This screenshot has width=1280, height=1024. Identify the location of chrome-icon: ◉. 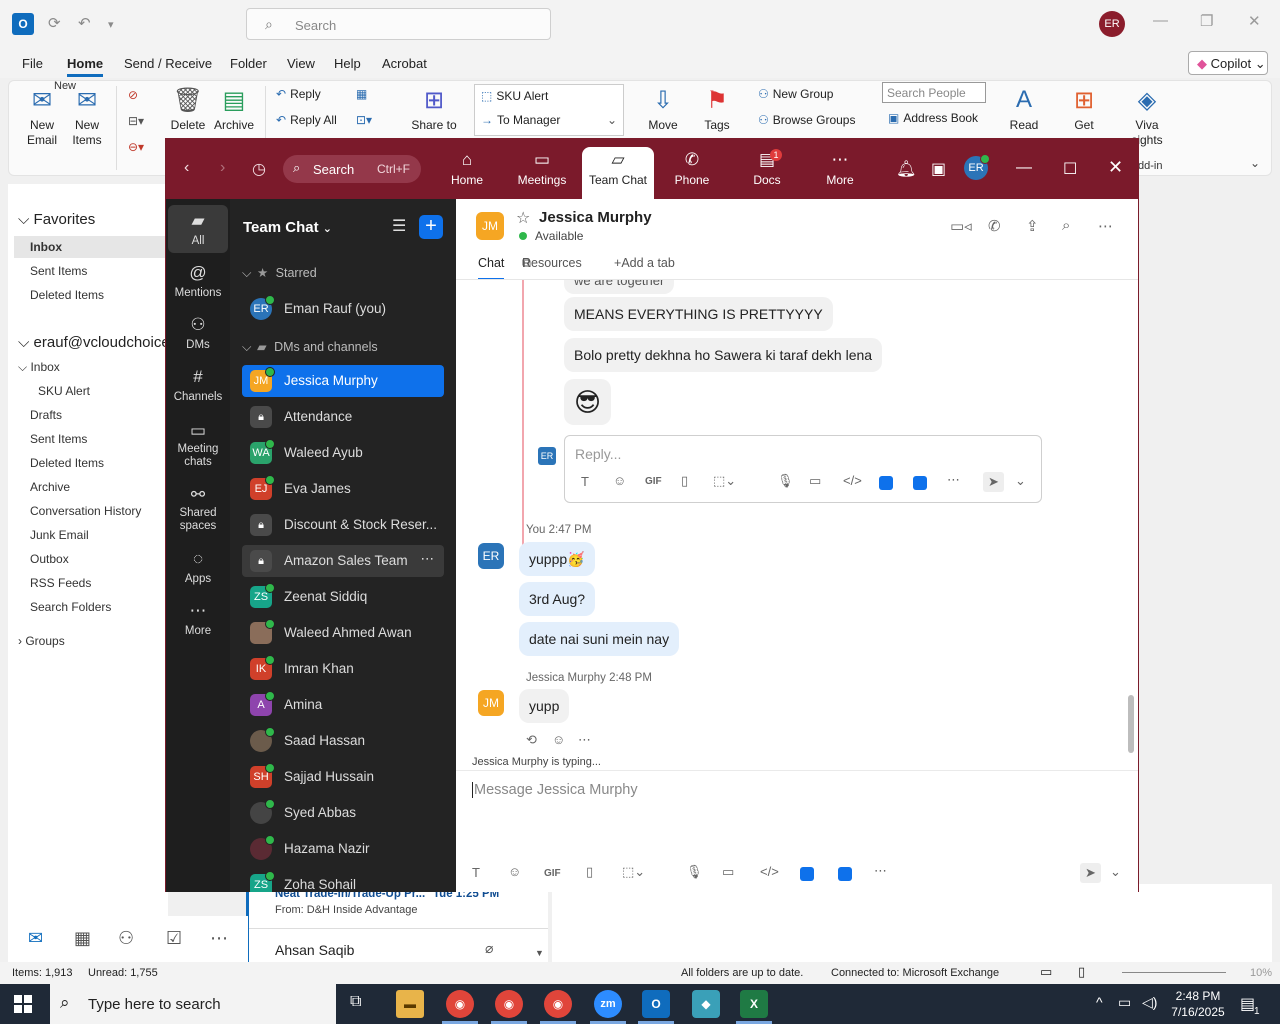
(460, 1004).